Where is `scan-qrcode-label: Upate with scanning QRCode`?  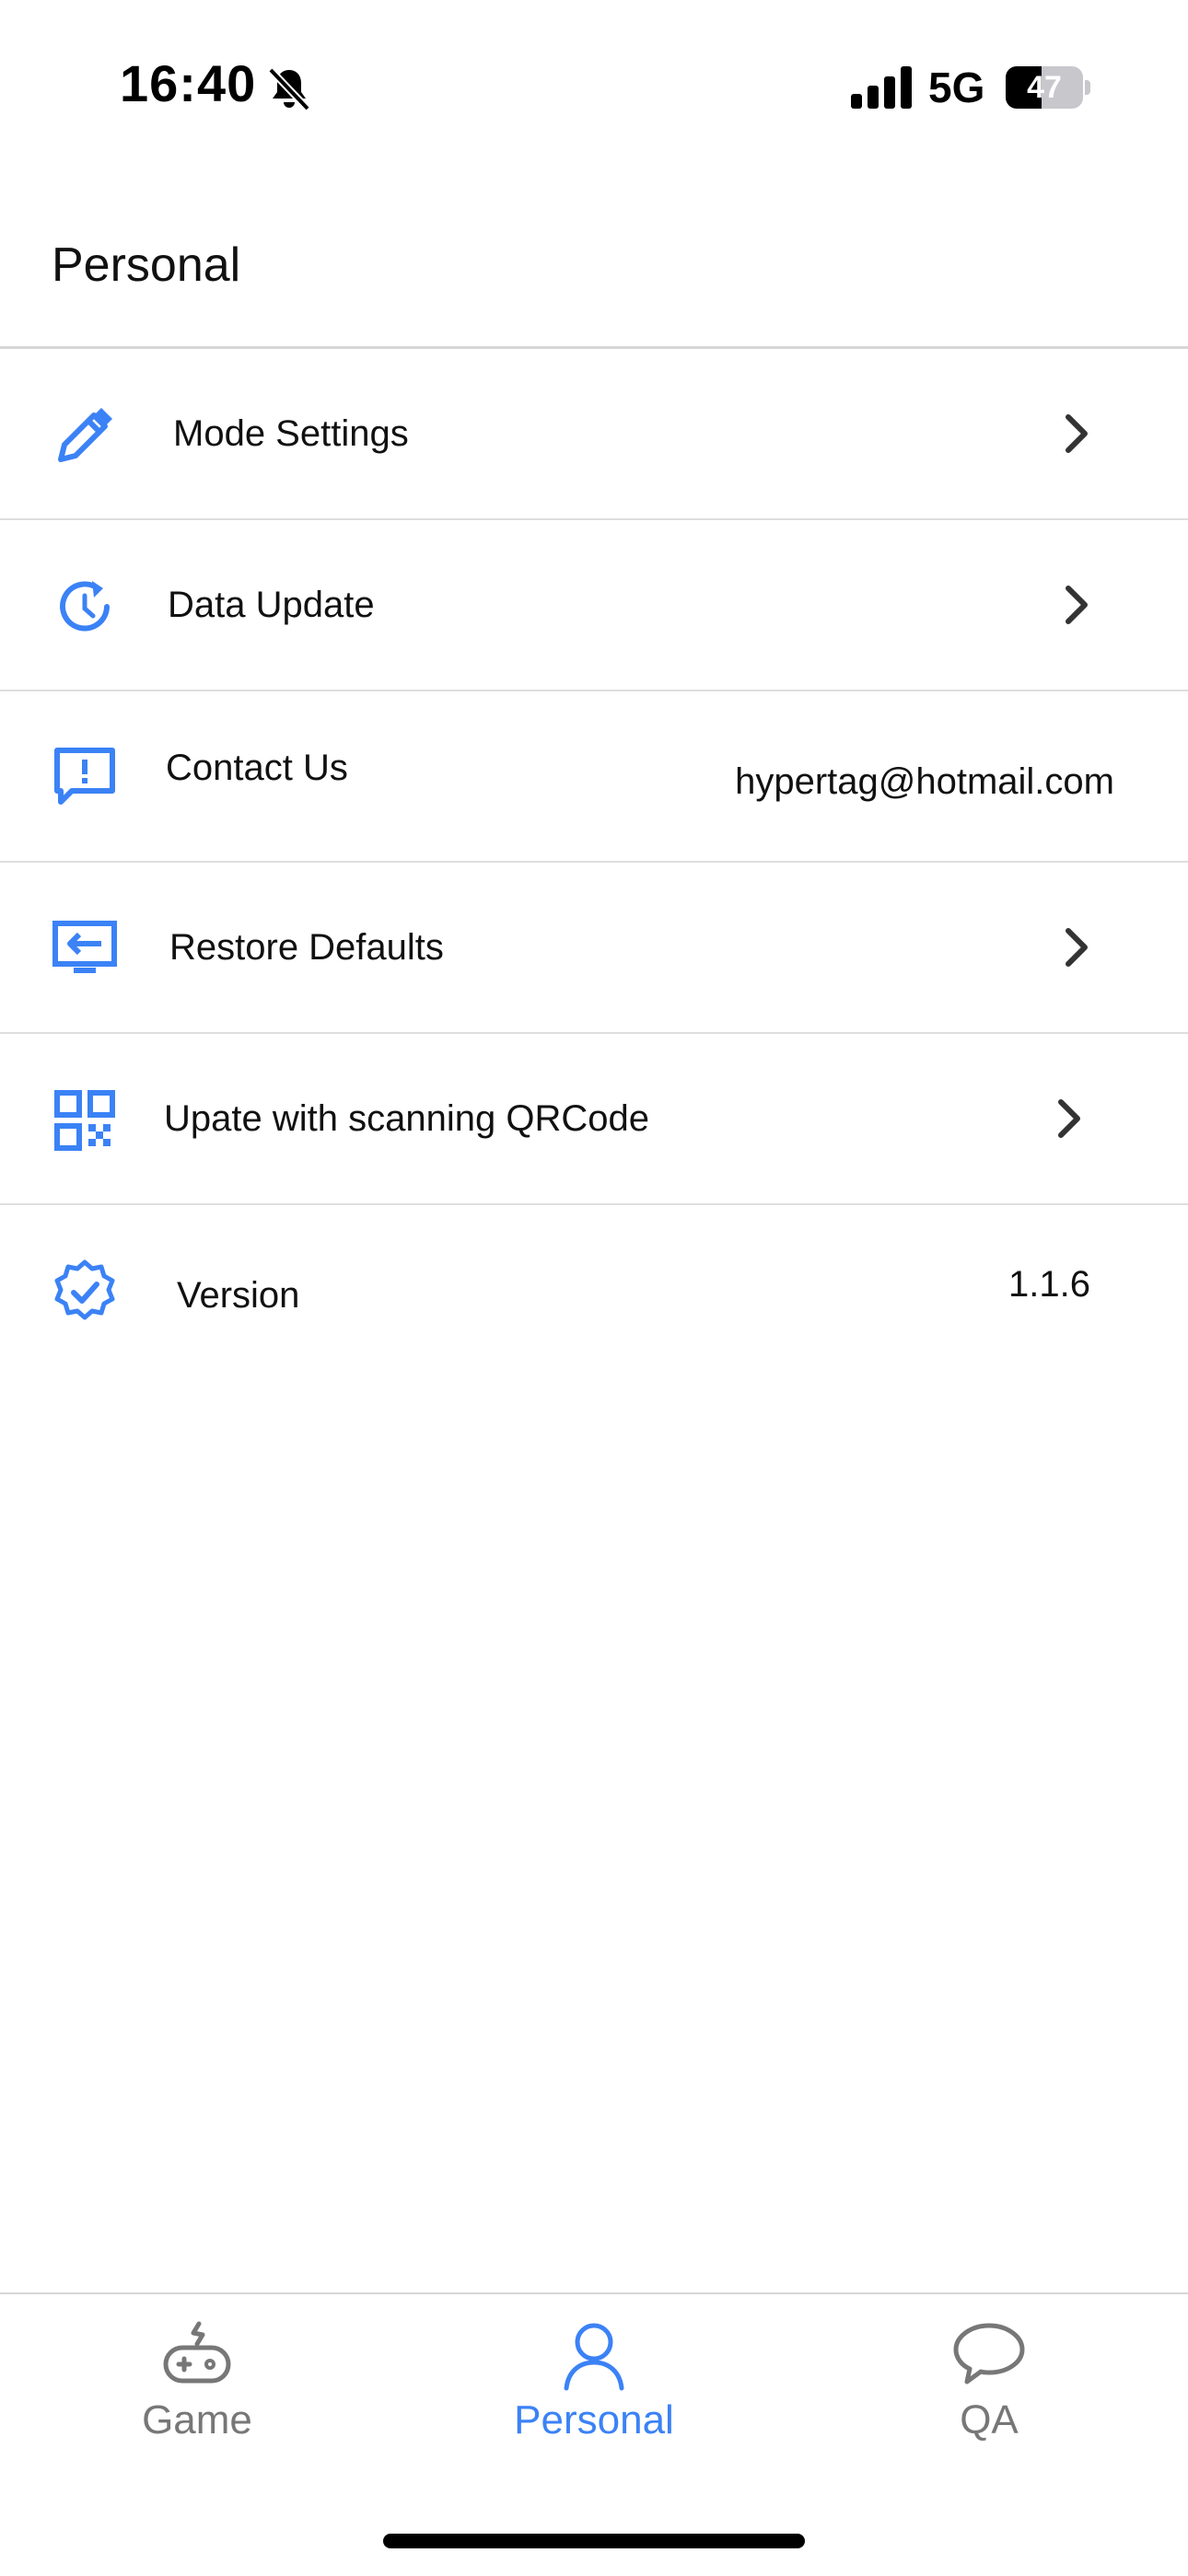
scan-qrcode-label: Upate with scanning QRCode is located at coordinates (406, 1118).